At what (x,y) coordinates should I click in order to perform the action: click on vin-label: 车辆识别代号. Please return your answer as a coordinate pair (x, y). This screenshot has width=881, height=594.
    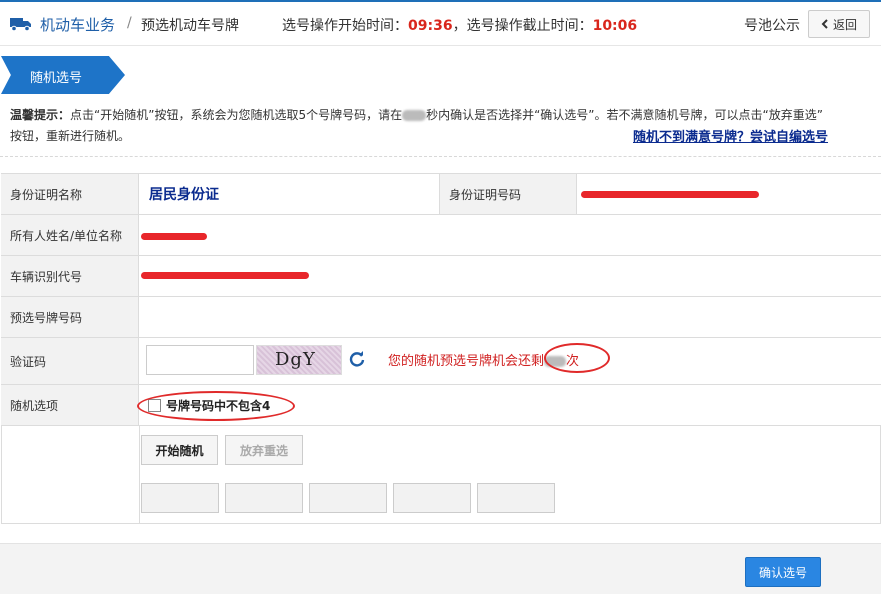
    Looking at the image, I should click on (70, 276).